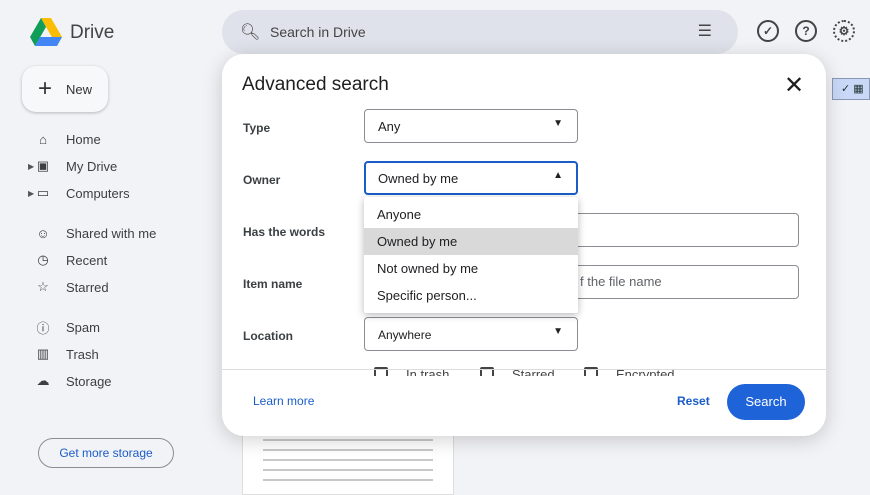 The image size is (870, 495). What do you see at coordinates (43, 165) in the screenshot?
I see `my-drive-icon: ▣` at bounding box center [43, 165].